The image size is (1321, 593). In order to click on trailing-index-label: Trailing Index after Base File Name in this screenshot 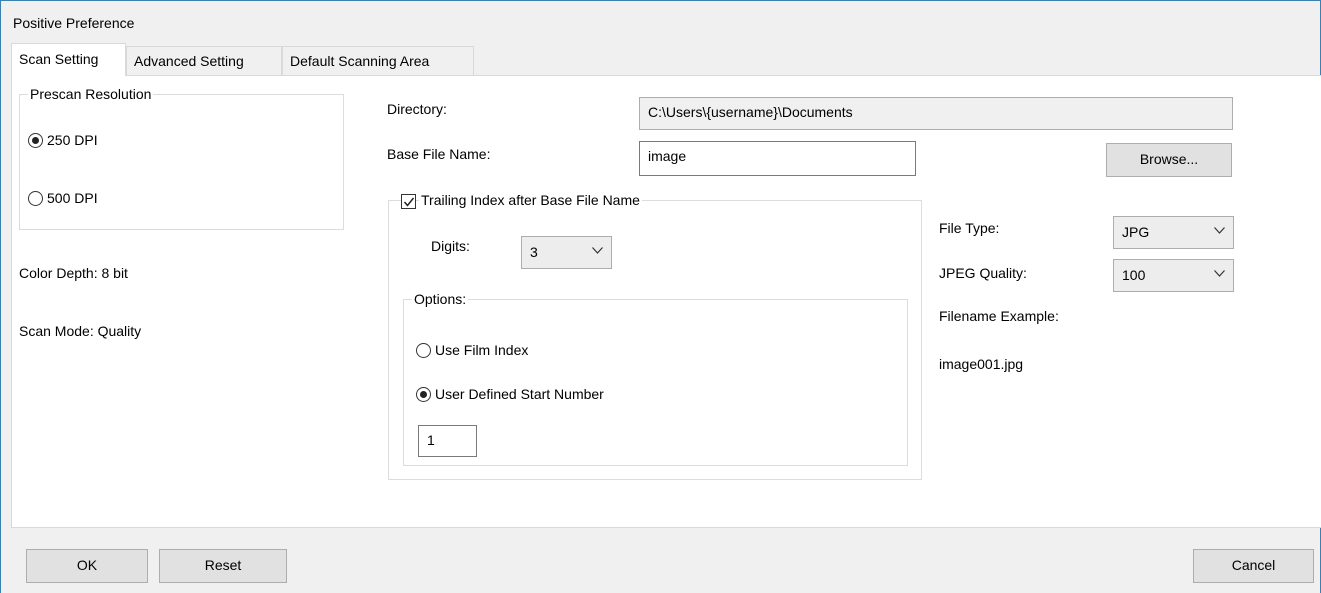, I will do `click(530, 200)`.